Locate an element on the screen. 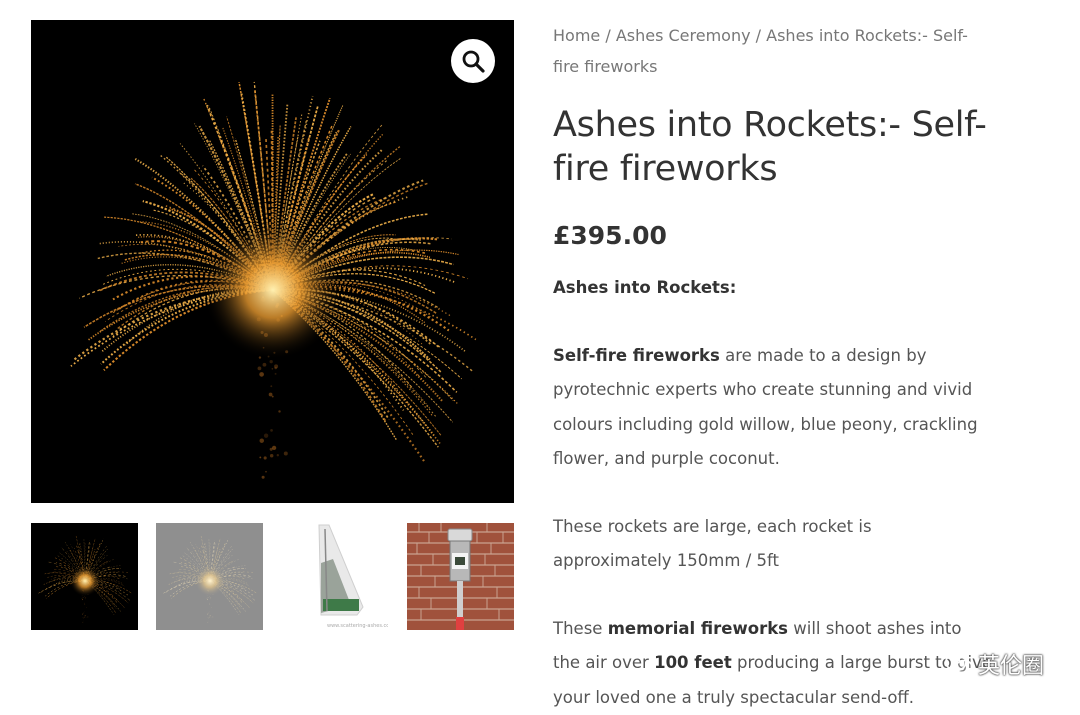  magnifier-icon is located at coordinates (473, 61).